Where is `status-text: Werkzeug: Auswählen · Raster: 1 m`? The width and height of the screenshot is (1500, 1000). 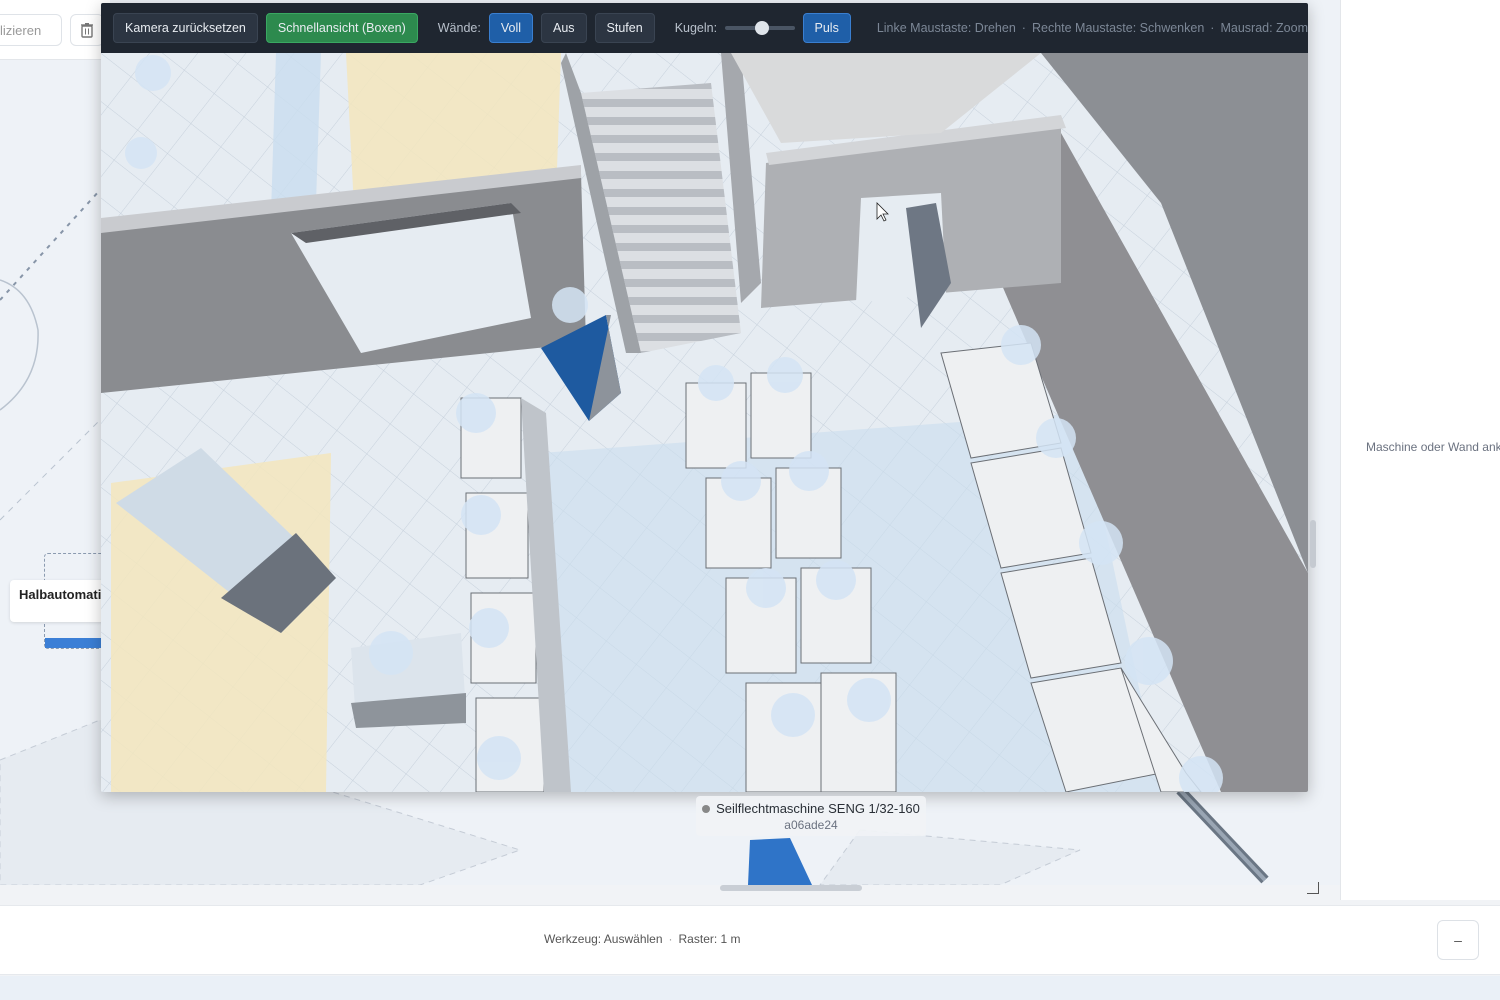
status-text: Werkzeug: Auswählen · Raster: 1 m is located at coordinates (642, 939).